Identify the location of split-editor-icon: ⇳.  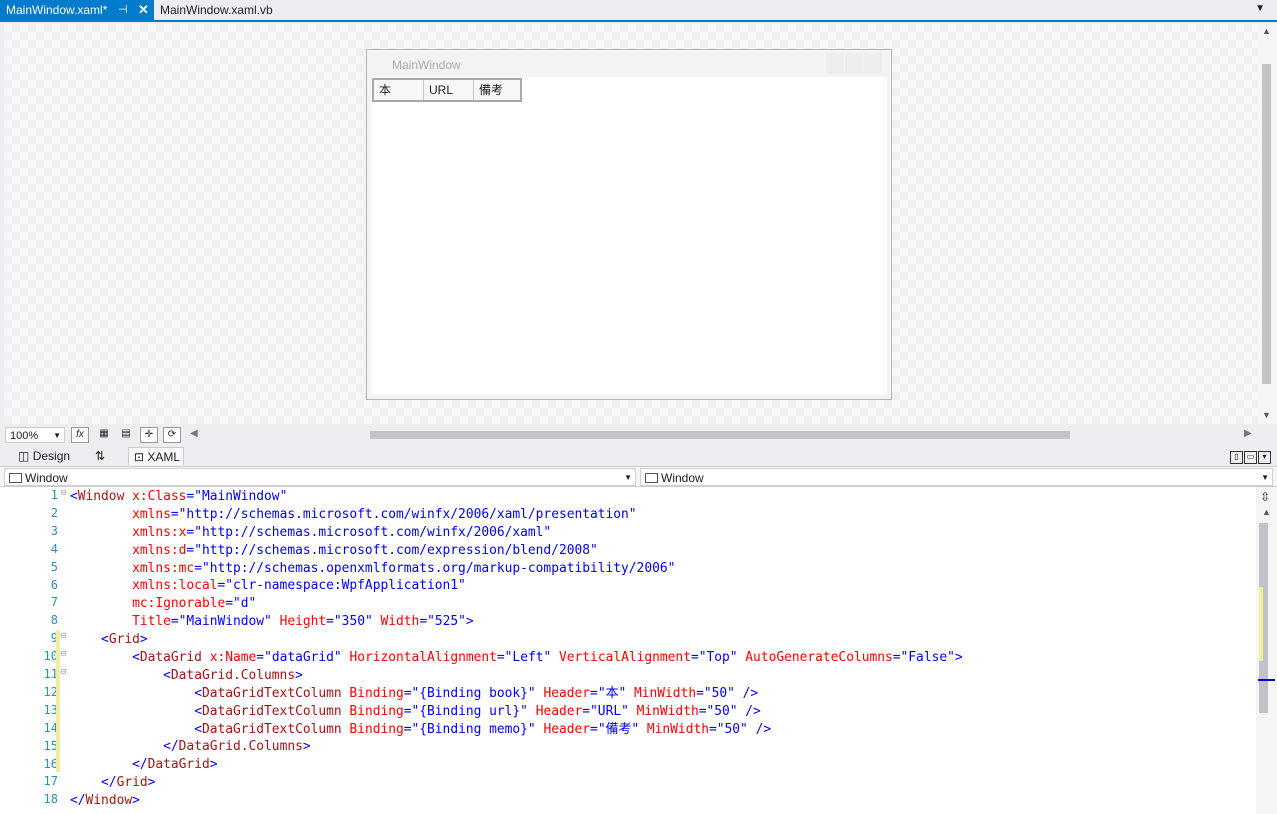
(1265, 497).